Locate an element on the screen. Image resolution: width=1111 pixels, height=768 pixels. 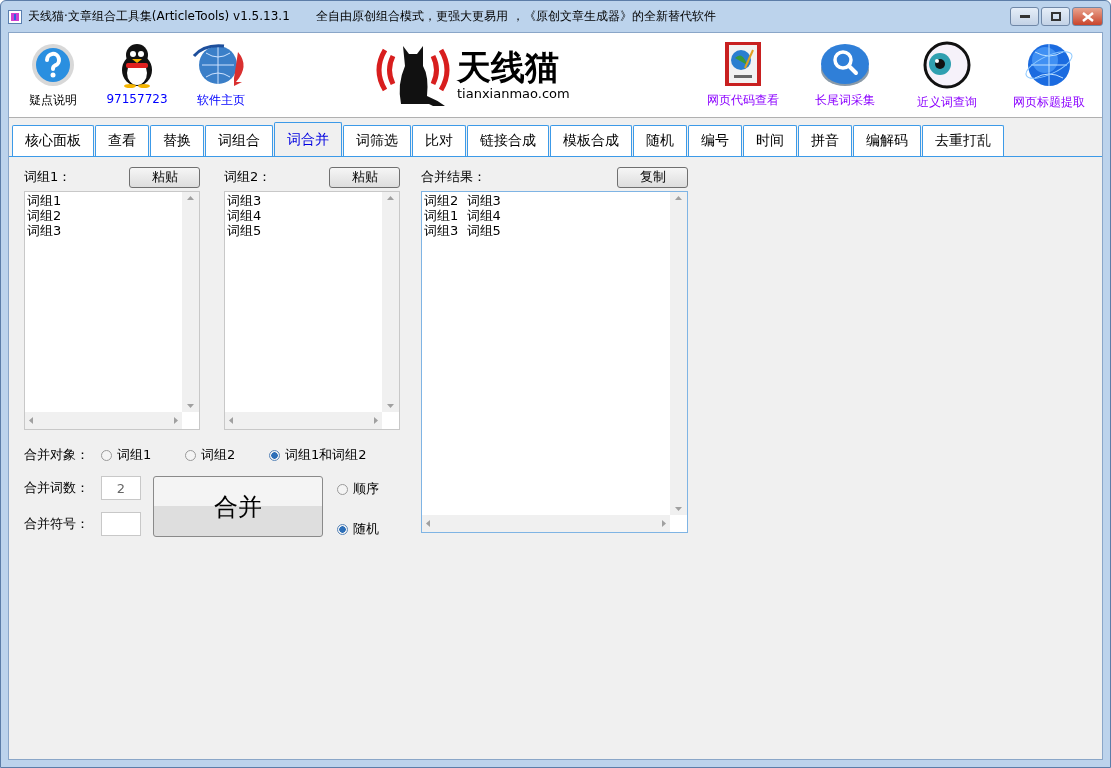
radio-option: 随机 is located at coordinates (358, 529).